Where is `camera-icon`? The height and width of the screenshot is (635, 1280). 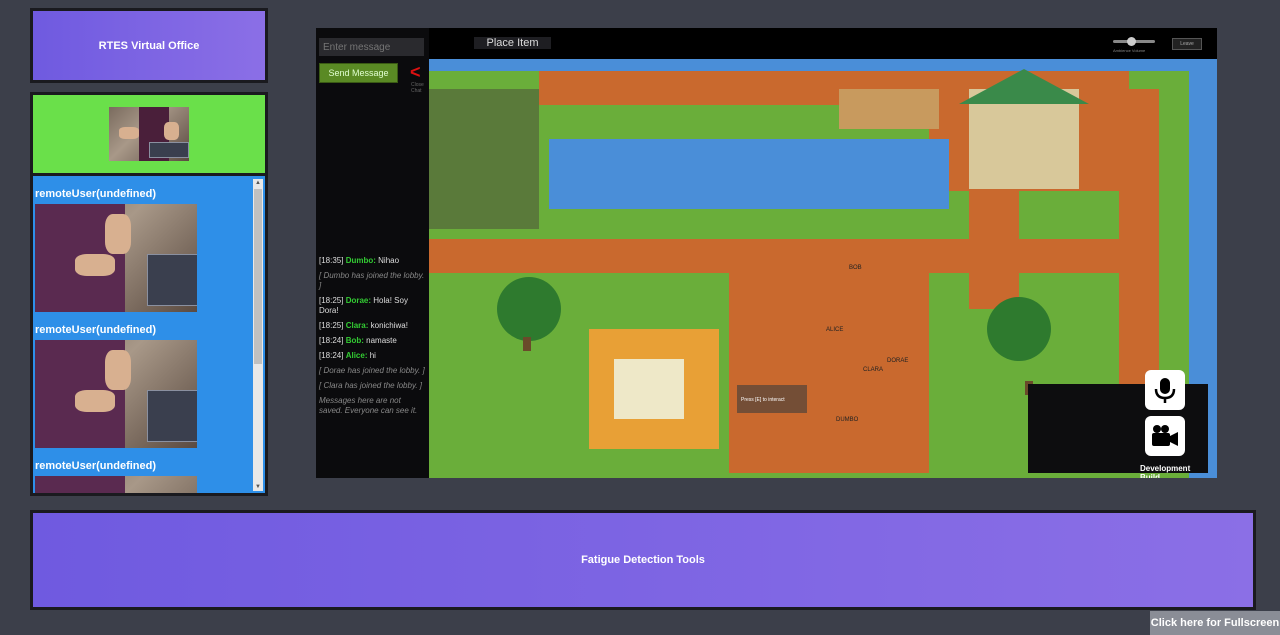
camera-icon is located at coordinates (1165, 436).